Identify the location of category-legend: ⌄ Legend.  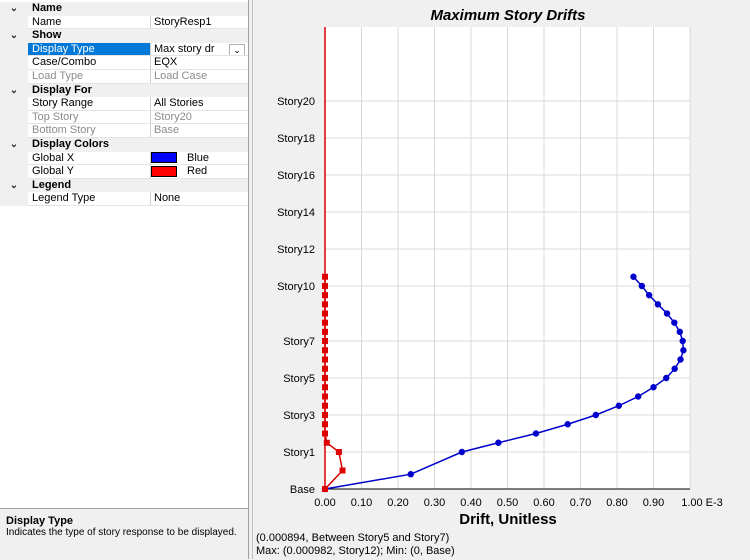
(124, 185).